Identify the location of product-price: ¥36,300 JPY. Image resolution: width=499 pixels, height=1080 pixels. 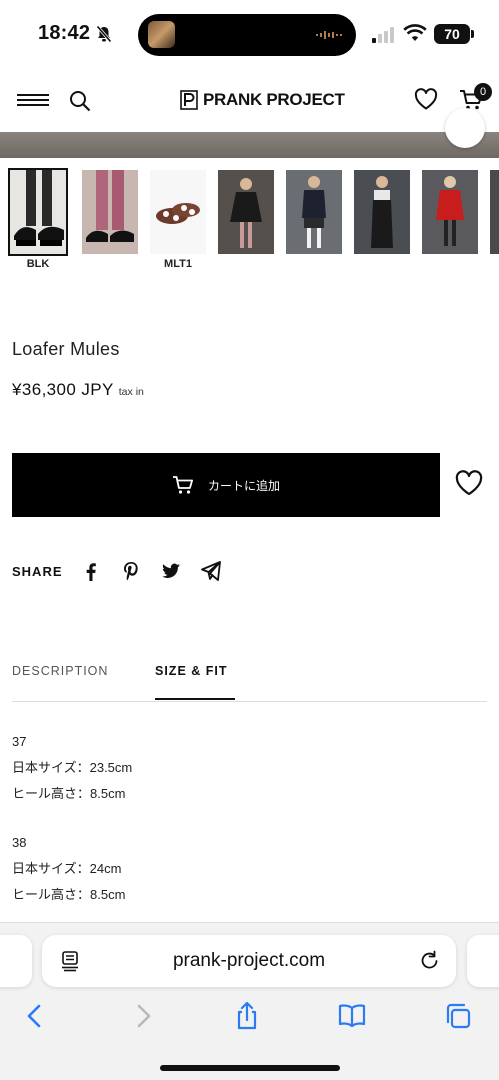
(63, 389).